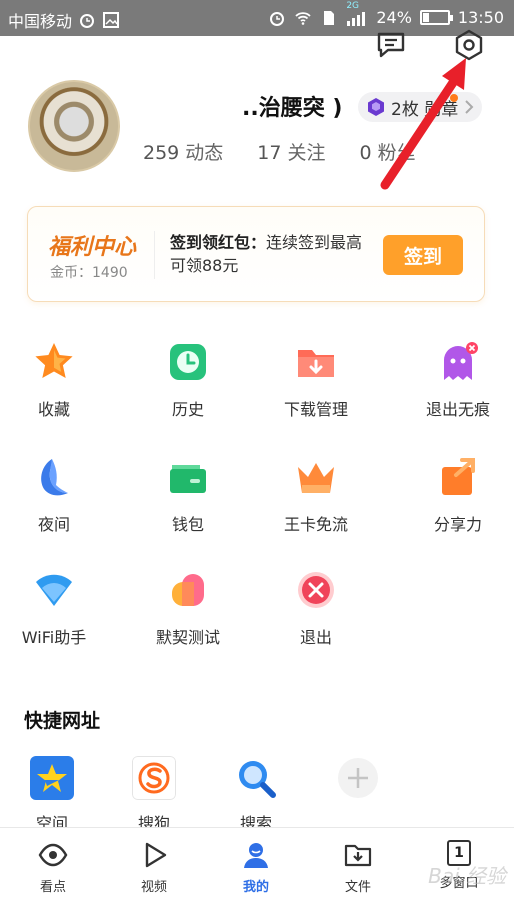 The height and width of the screenshot is (907, 514). I want to click on moon-icon, so click(54, 477).